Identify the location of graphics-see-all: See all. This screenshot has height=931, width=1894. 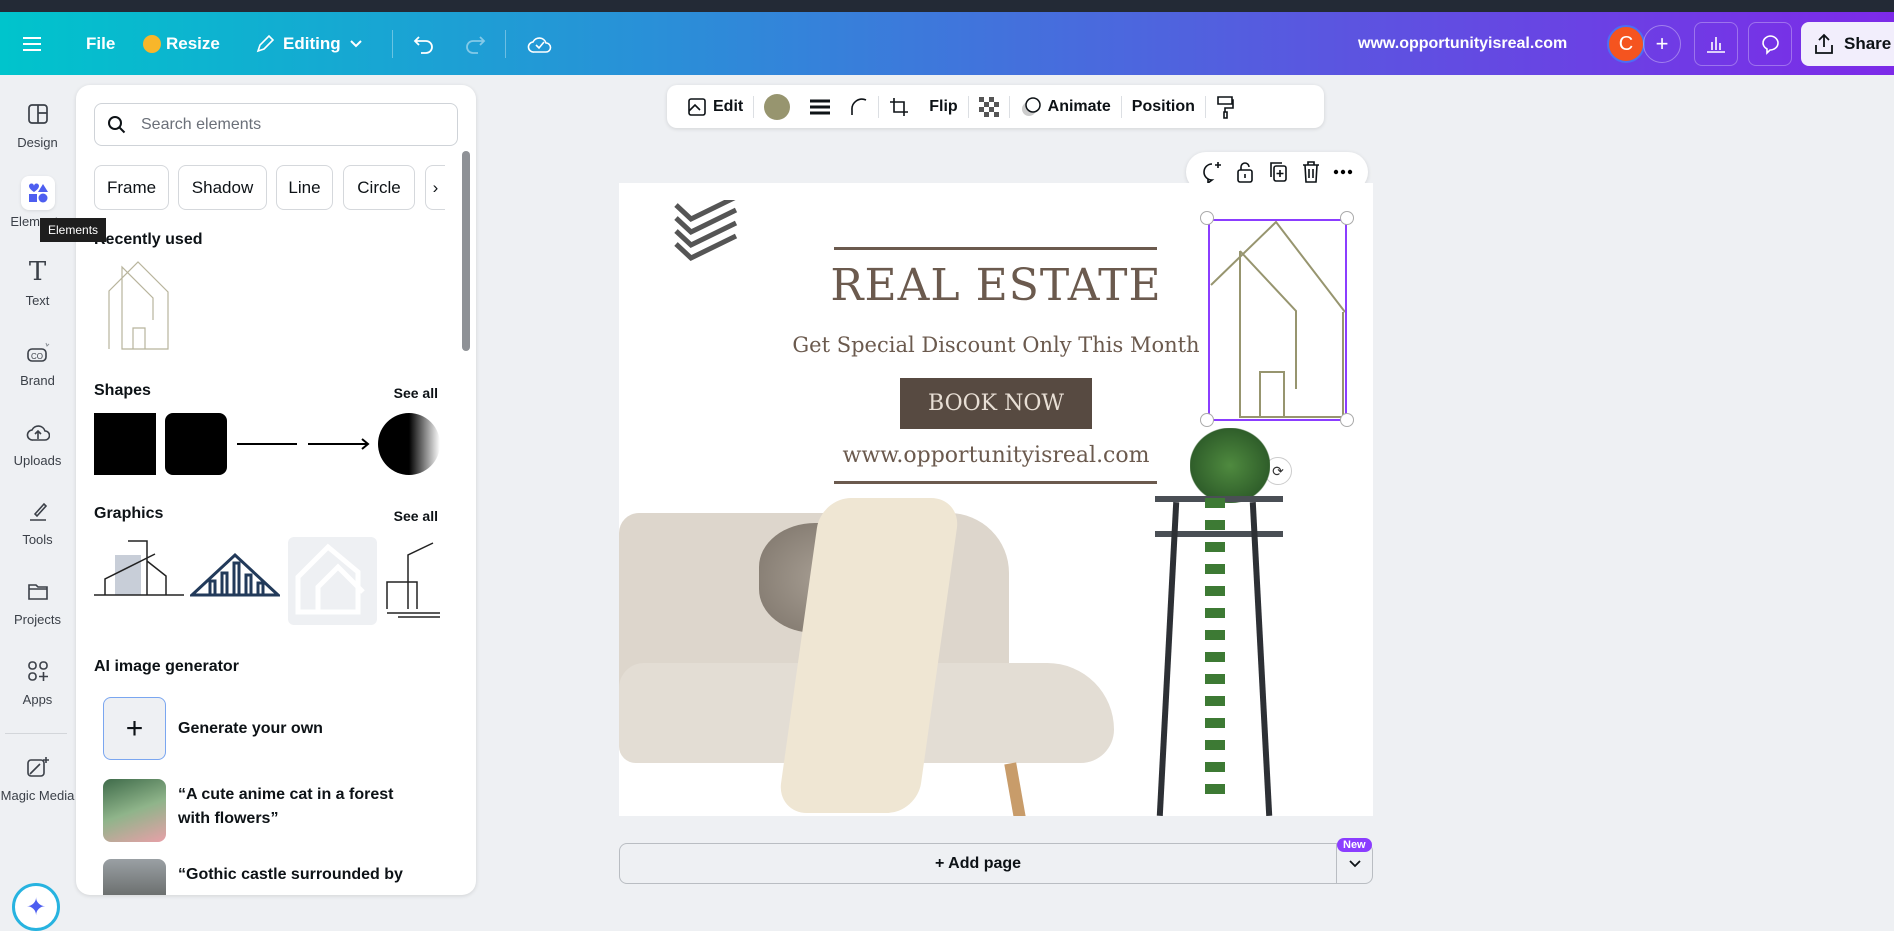
(416, 516).